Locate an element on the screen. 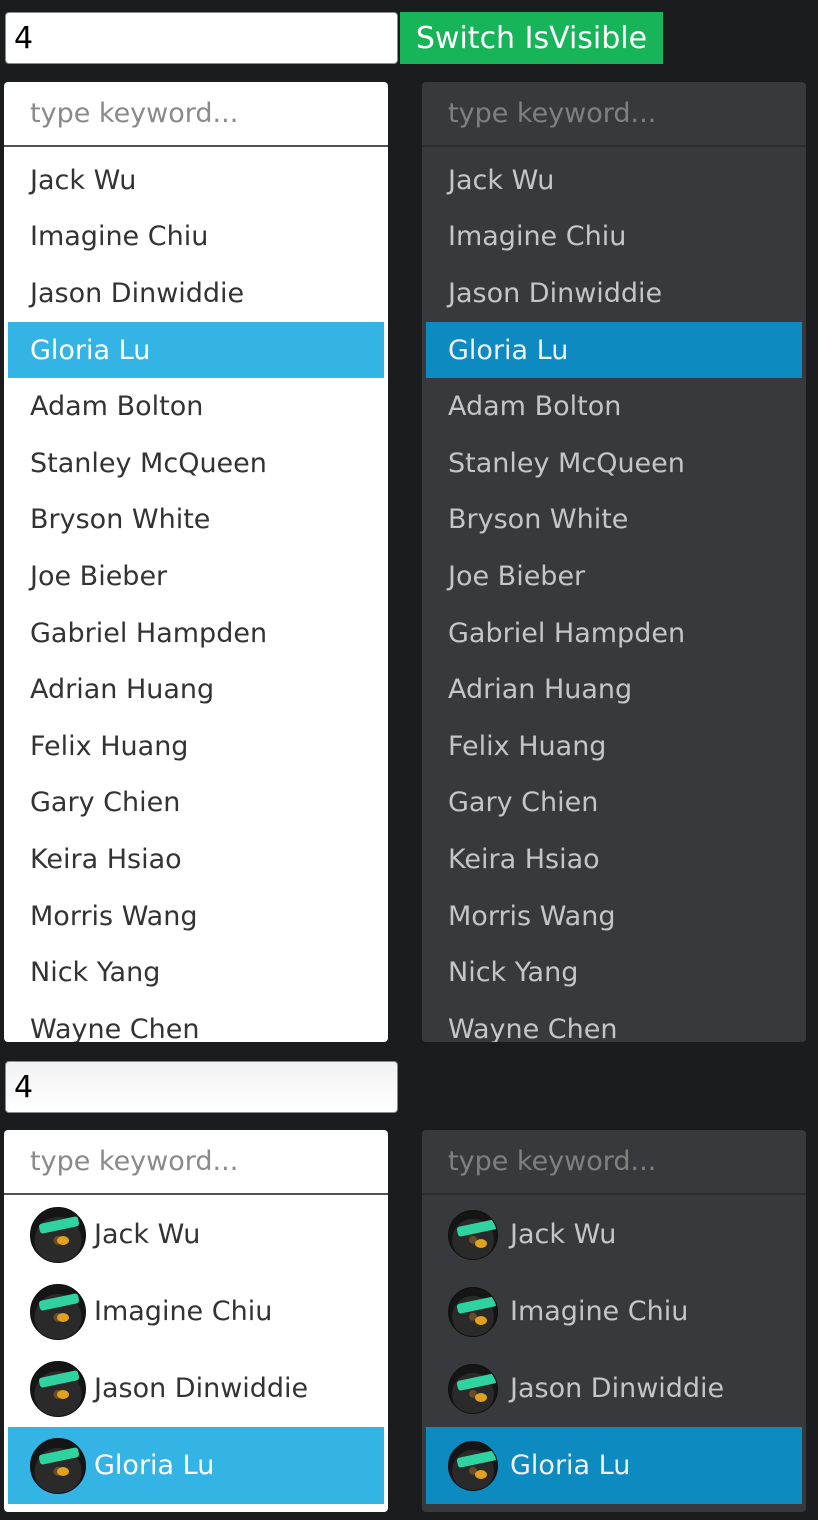  switch-isvisible-button: Switch IsVisible is located at coordinates (531, 38).